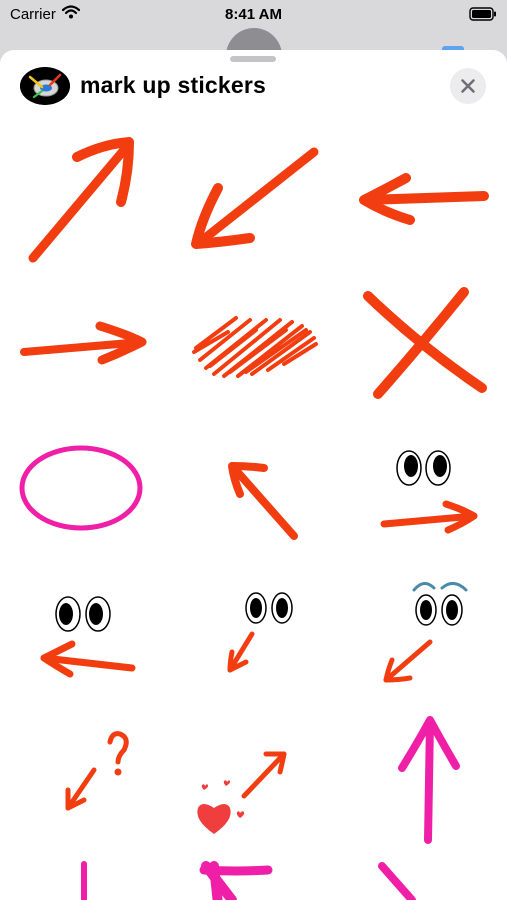 The height and width of the screenshot is (900, 507). What do you see at coordinates (401, 880) in the screenshot?
I see `sticker-pink-arrow-partial-right` at bounding box center [401, 880].